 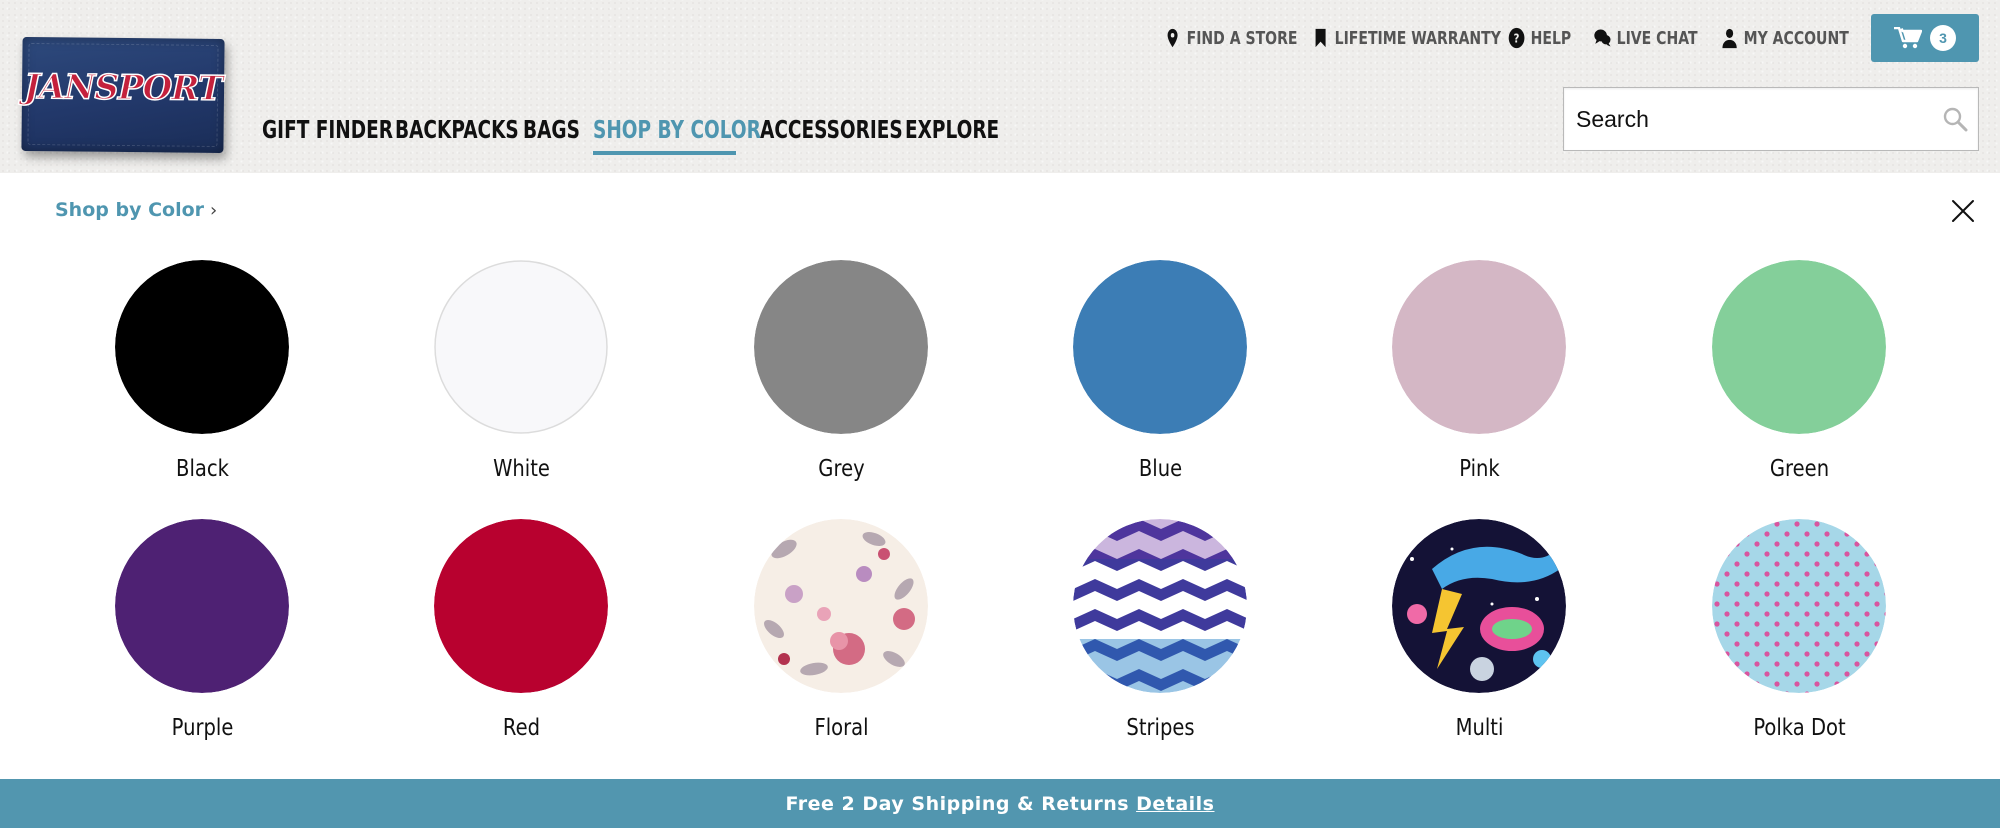 I want to click on cart-button: 3, so click(x=1925, y=38).